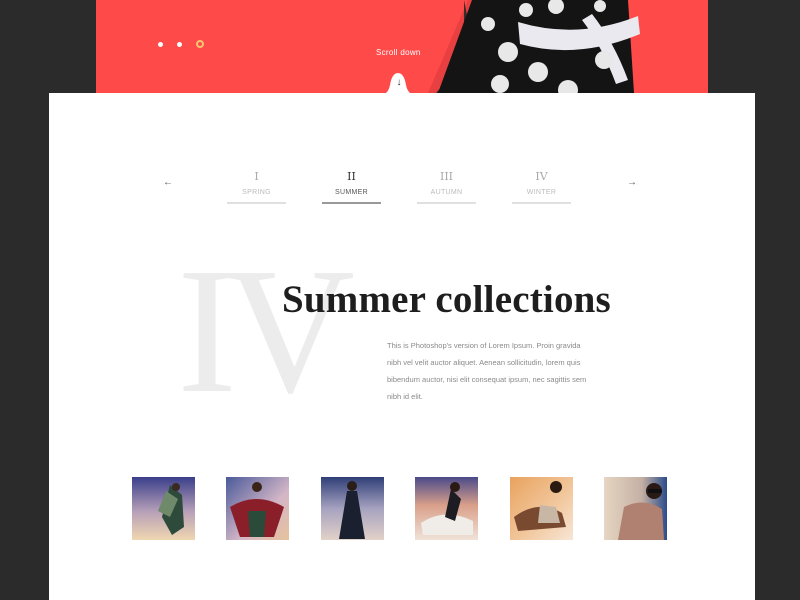 This screenshot has width=800, height=600. What do you see at coordinates (399, 83) in the screenshot?
I see `arrow-down-icon: ↓` at bounding box center [399, 83].